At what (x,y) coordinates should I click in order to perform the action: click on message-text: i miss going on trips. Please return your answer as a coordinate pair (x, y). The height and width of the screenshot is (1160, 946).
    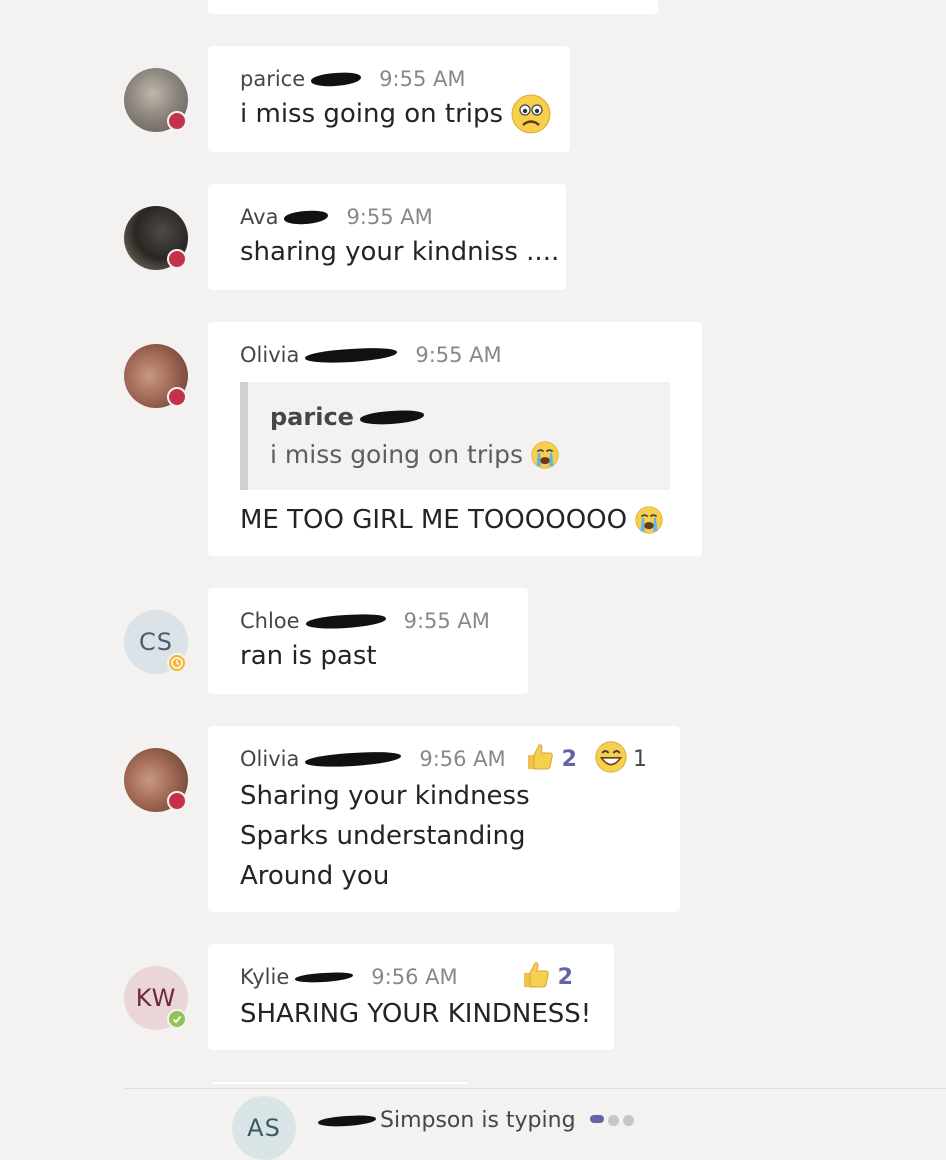
    Looking at the image, I should click on (372, 114).